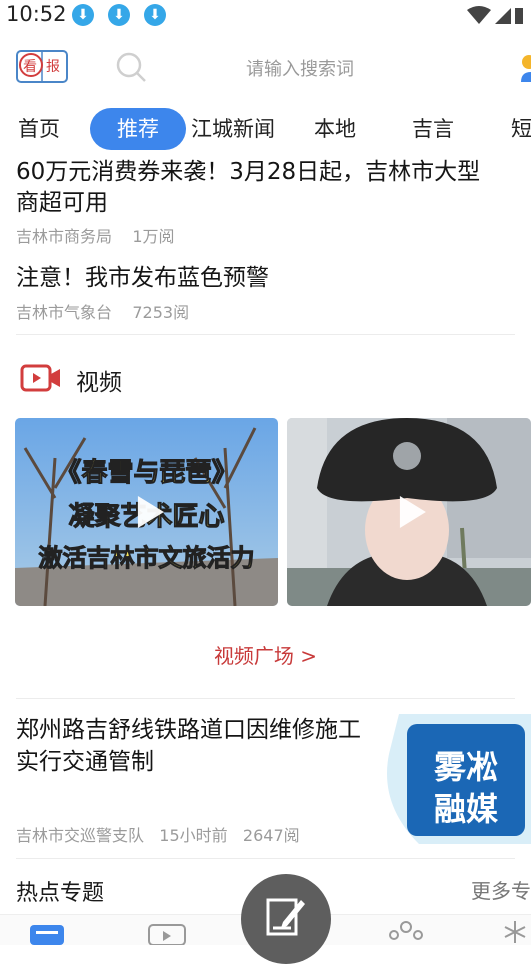 Image resolution: width=531 pixels, height=964 pixels. I want to click on status-bar: 10:52 ⬇ ⬇ ⬇, so click(265, 15).